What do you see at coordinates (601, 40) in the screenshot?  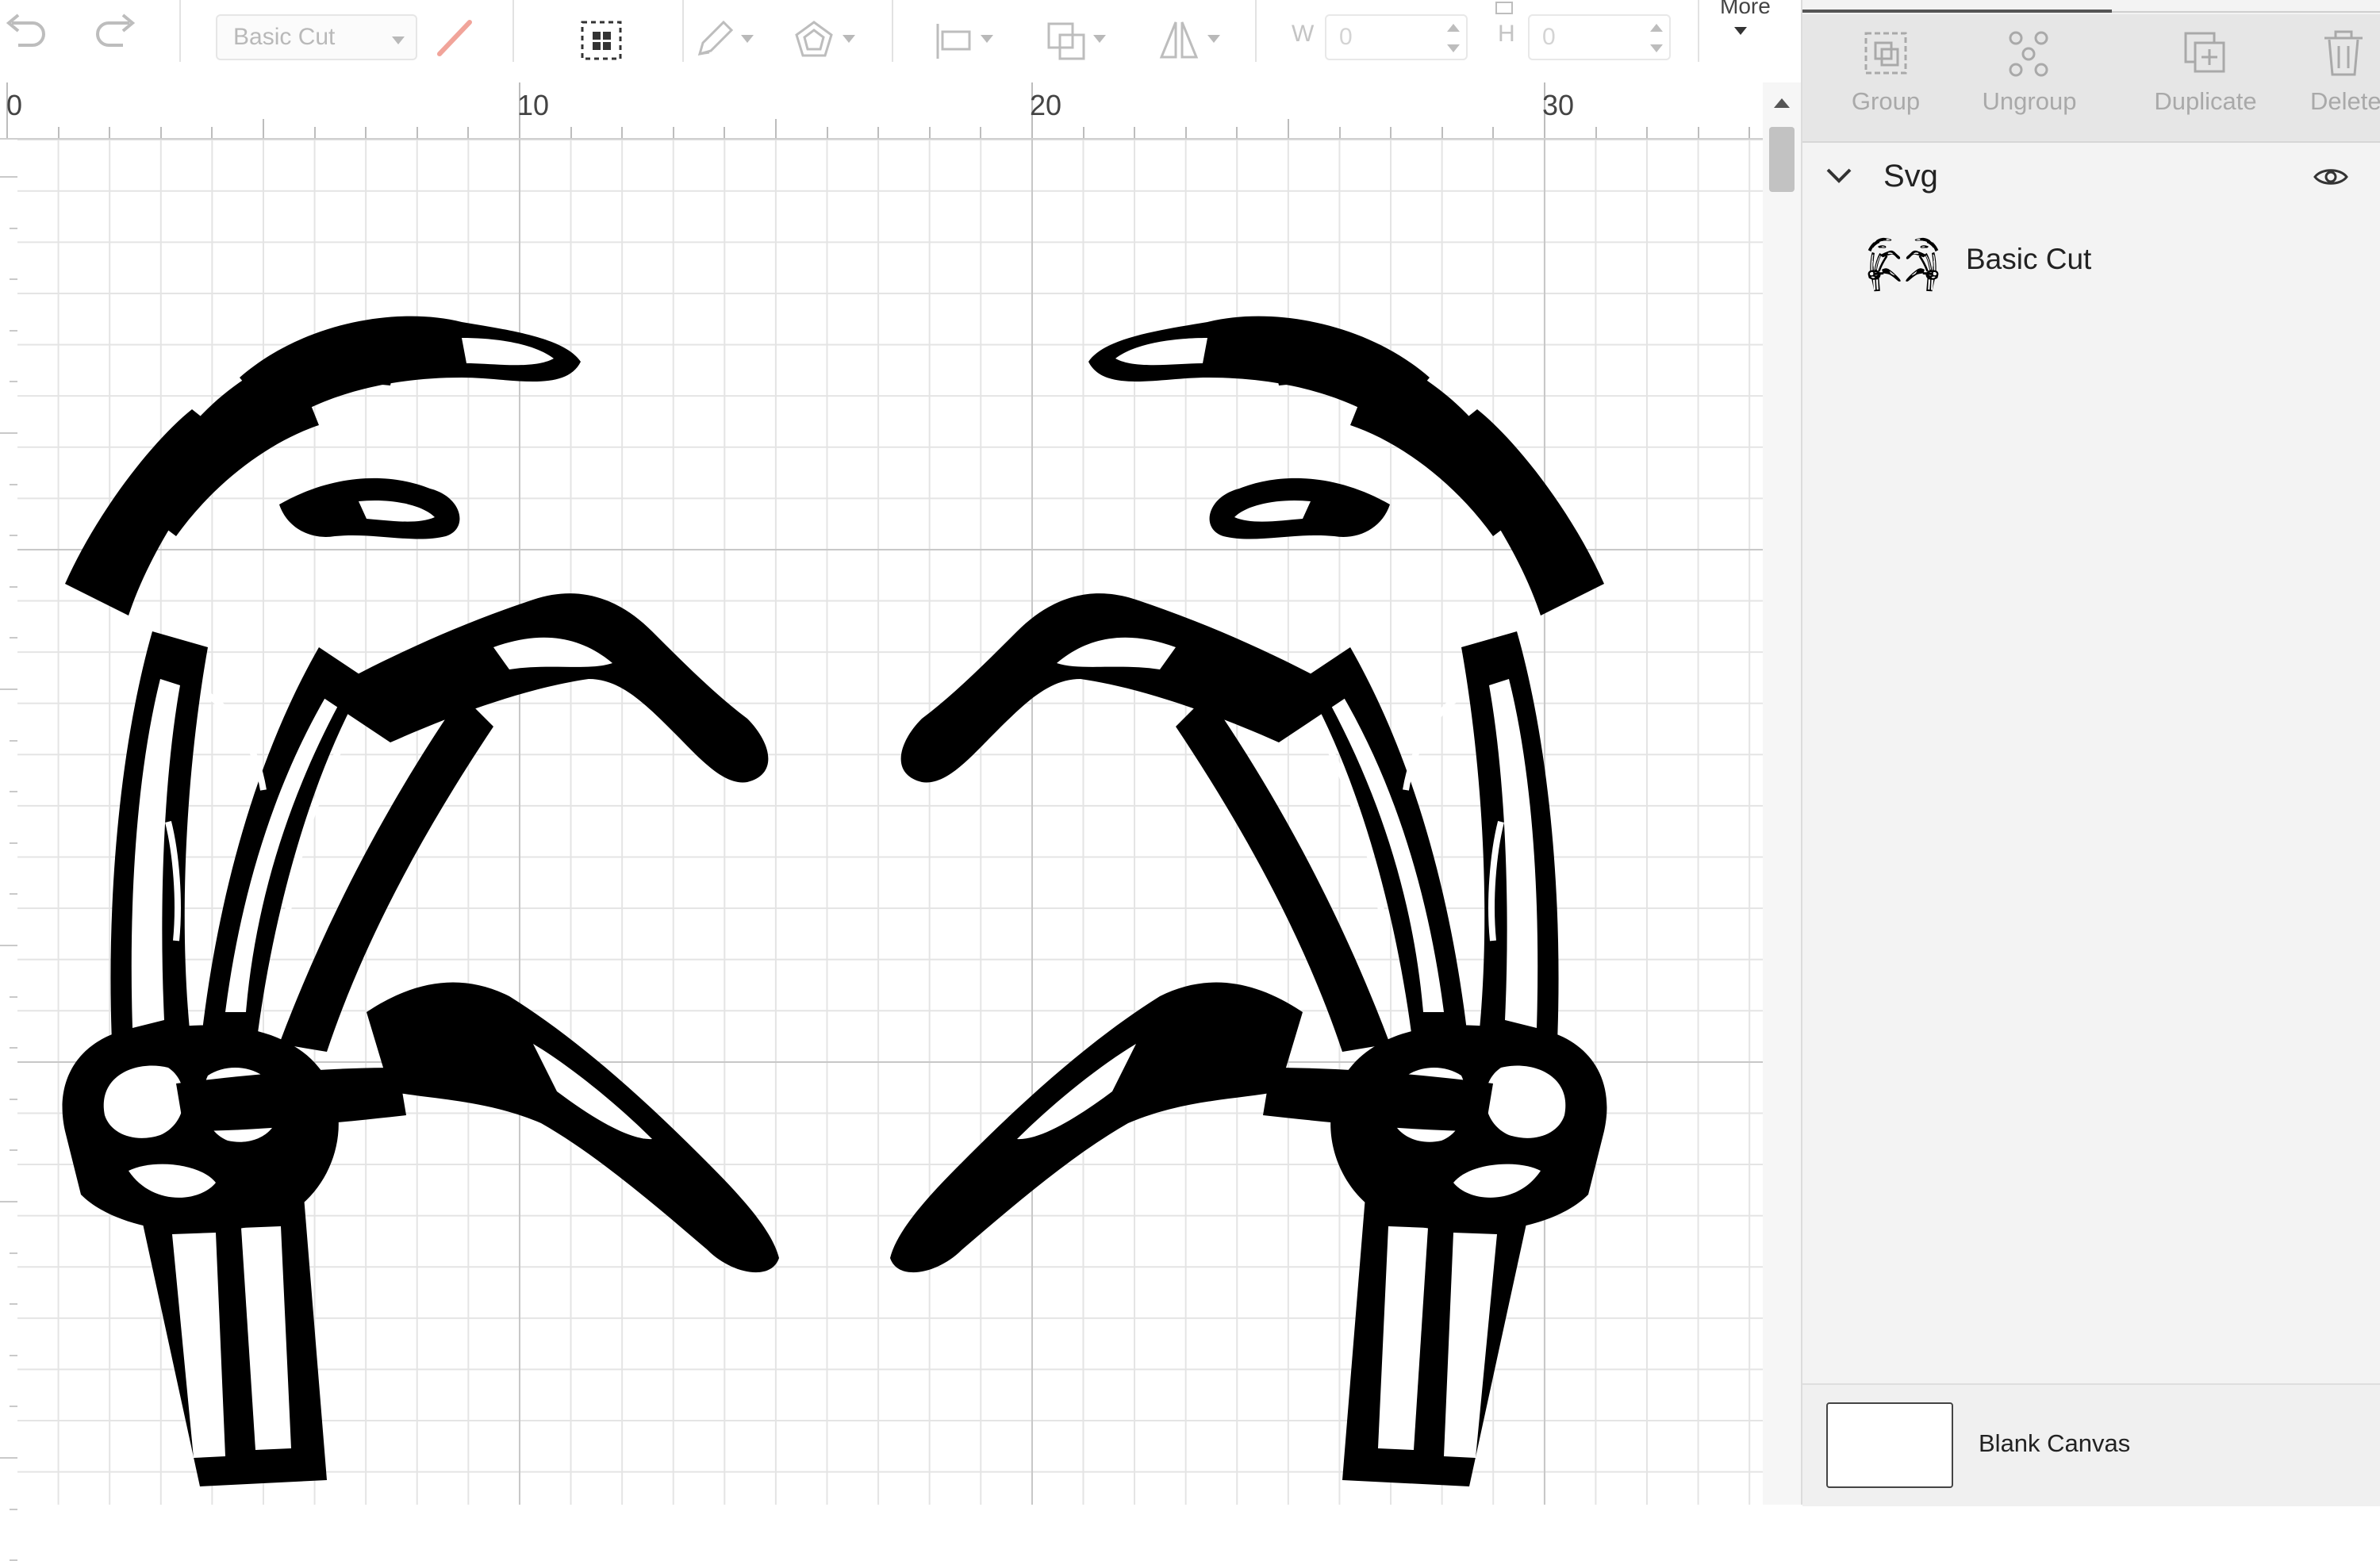 I see `select-all-icon` at bounding box center [601, 40].